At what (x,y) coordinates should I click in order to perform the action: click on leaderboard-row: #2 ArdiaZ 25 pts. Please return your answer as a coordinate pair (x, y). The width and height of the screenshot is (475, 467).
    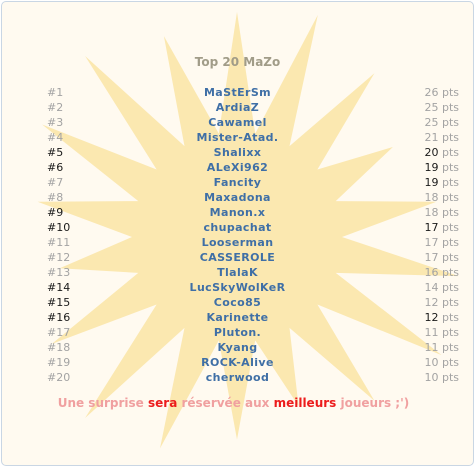
    Looking at the image, I should click on (237, 107).